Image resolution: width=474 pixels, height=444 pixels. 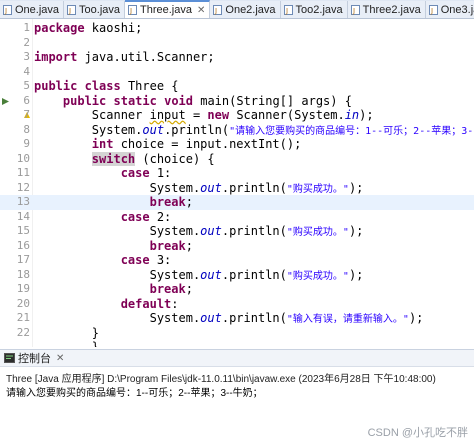 I want to click on code-text: main(String[] args) {, so click(x=272, y=100).